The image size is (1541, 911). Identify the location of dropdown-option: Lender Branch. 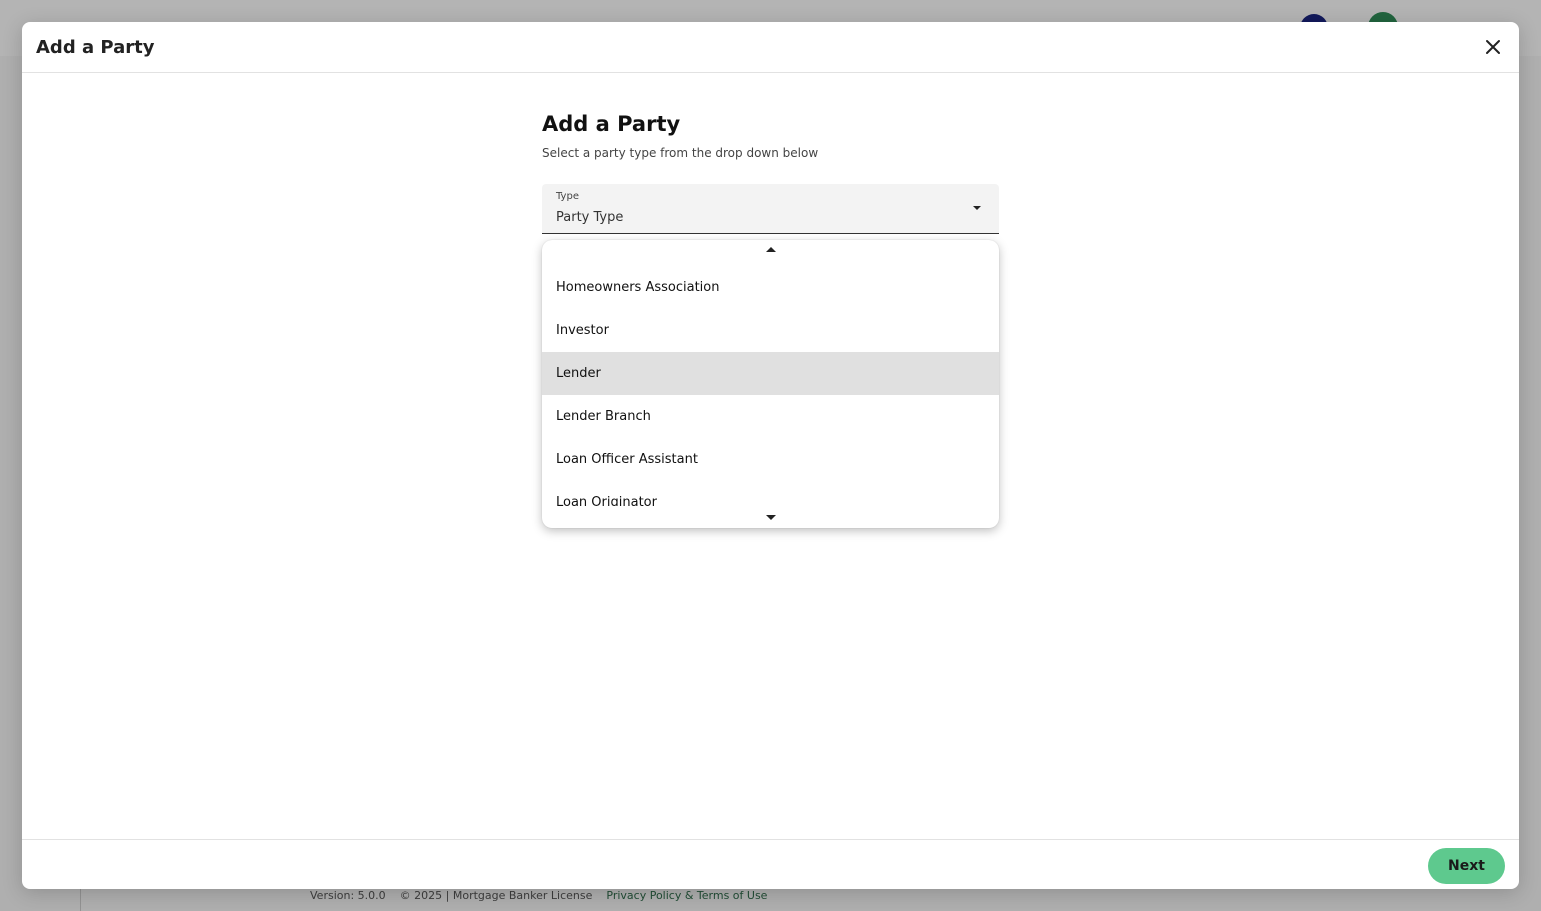
(770, 416).